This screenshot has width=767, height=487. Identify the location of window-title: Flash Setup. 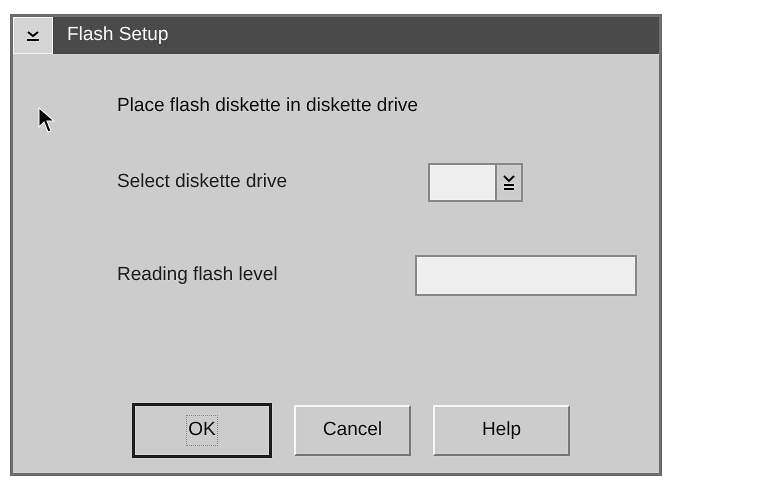
(117, 35).